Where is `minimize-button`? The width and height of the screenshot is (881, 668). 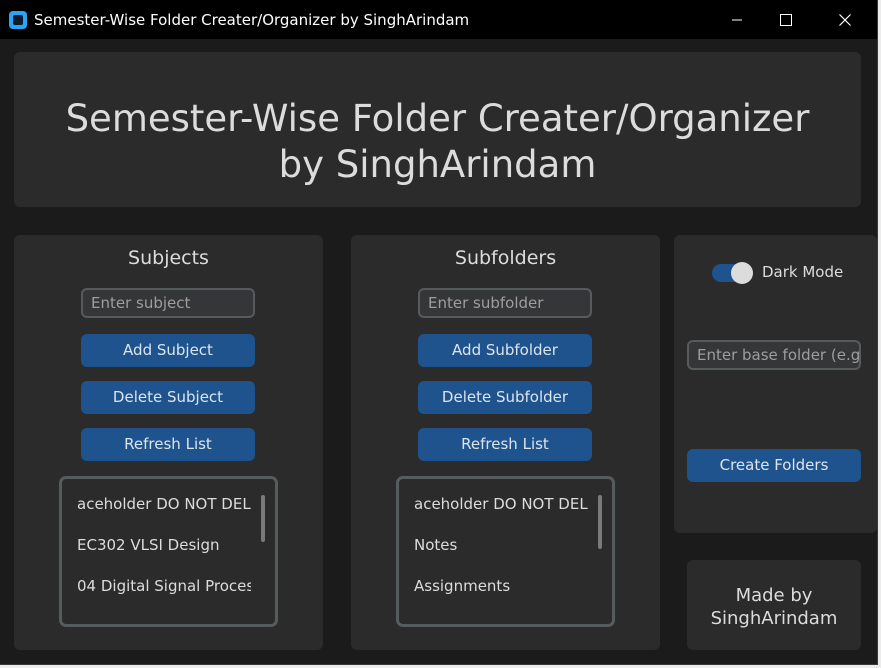 minimize-button is located at coordinates (737, 19).